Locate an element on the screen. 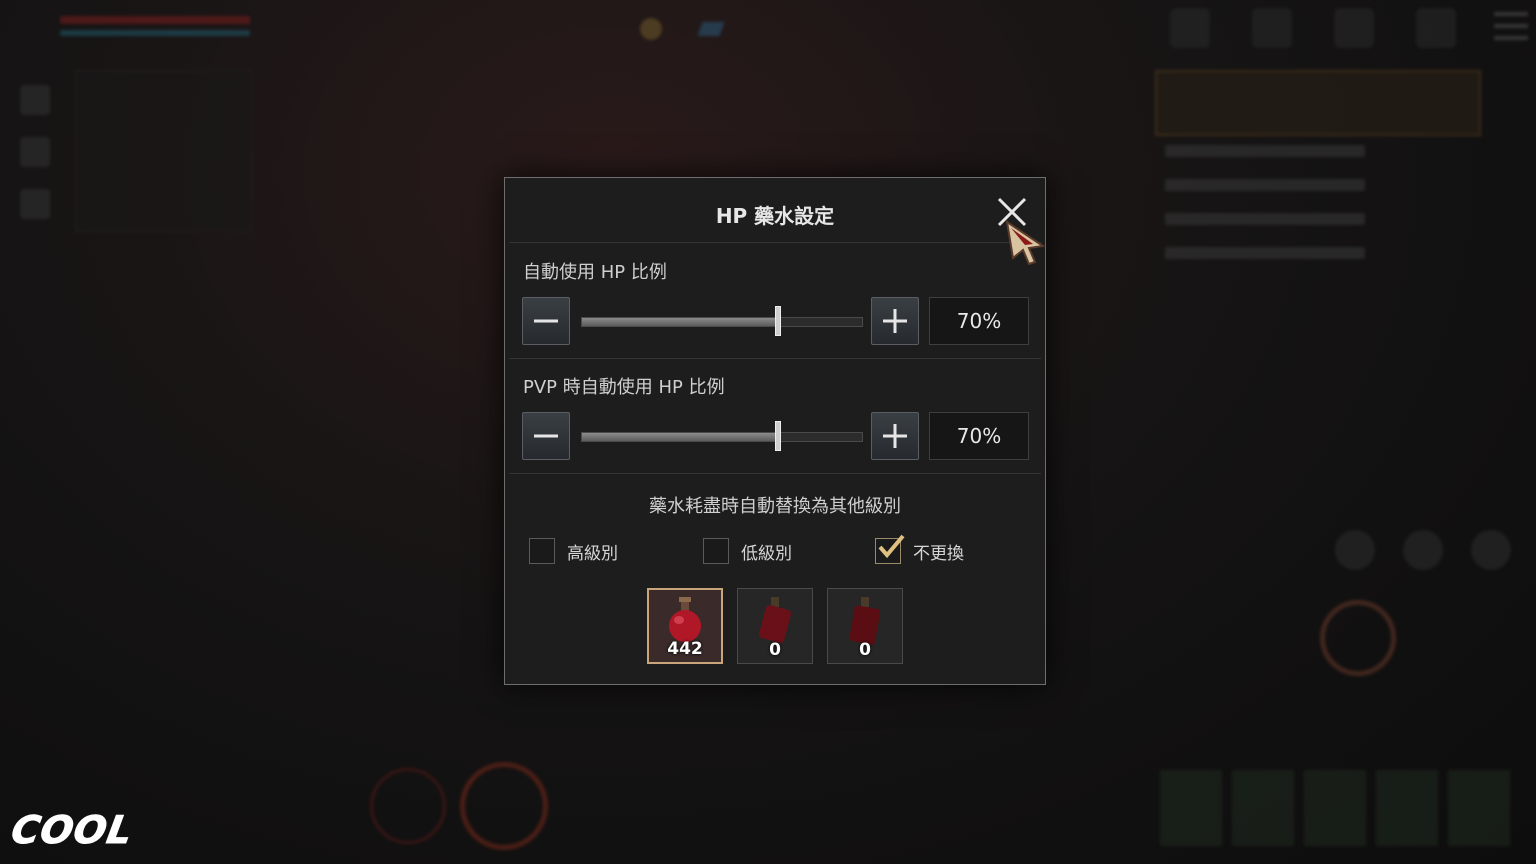  dialog-title: HP 藥水設定 is located at coordinates (775, 216).